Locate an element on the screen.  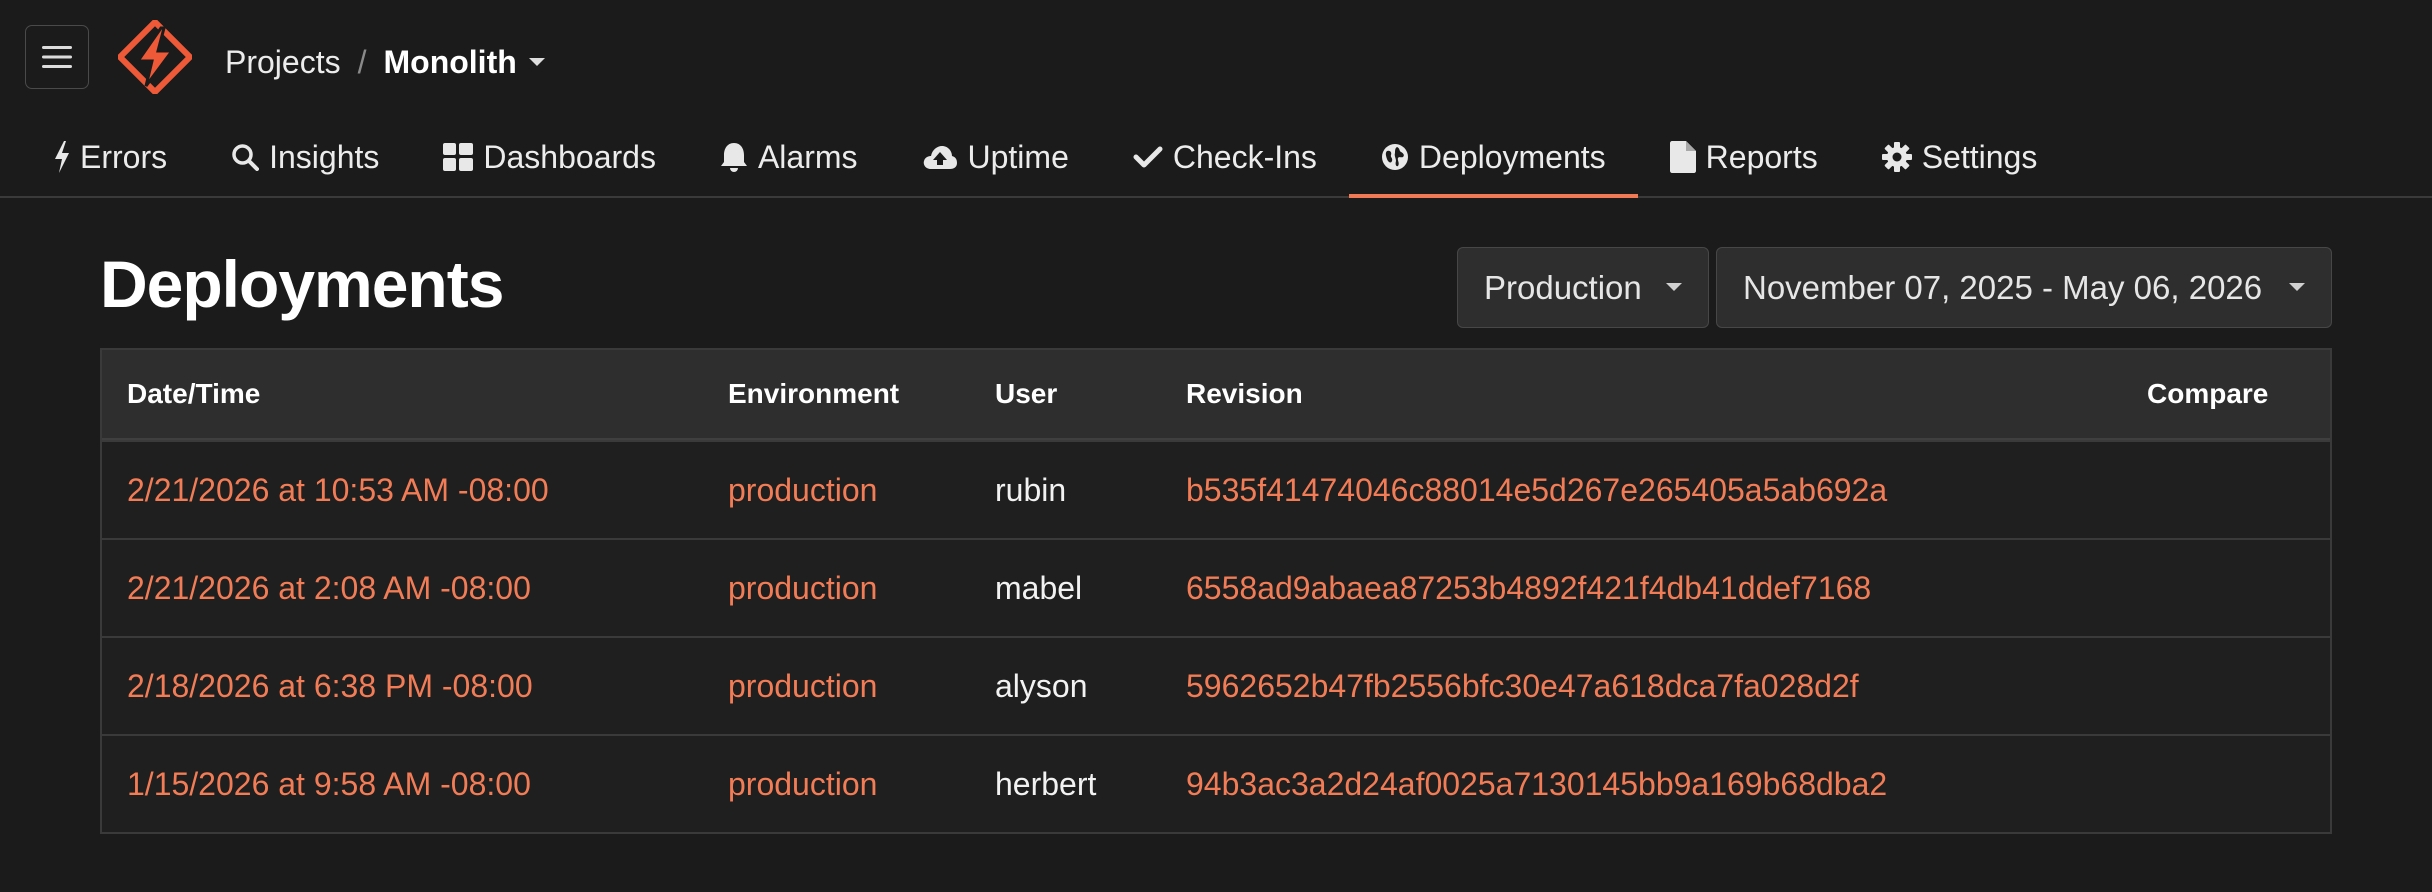
project-switcher: Monolith is located at coordinates (464, 62).